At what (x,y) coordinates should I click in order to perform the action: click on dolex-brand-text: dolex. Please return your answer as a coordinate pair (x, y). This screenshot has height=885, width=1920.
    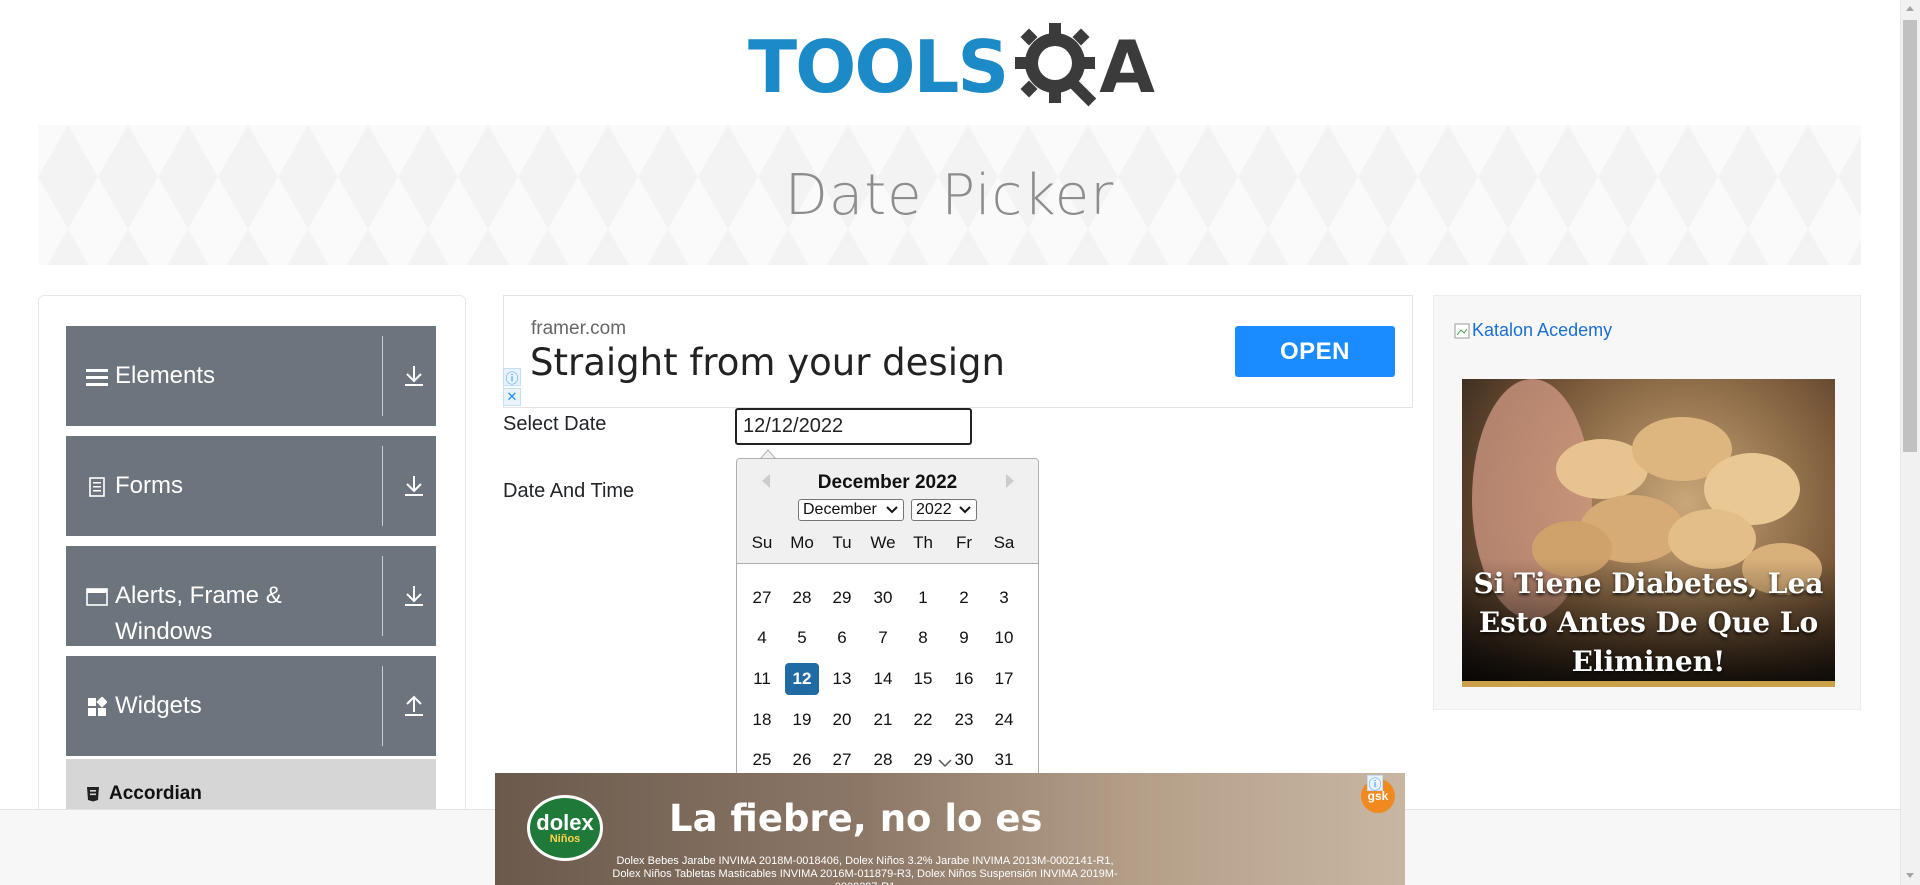
    Looking at the image, I should click on (565, 822).